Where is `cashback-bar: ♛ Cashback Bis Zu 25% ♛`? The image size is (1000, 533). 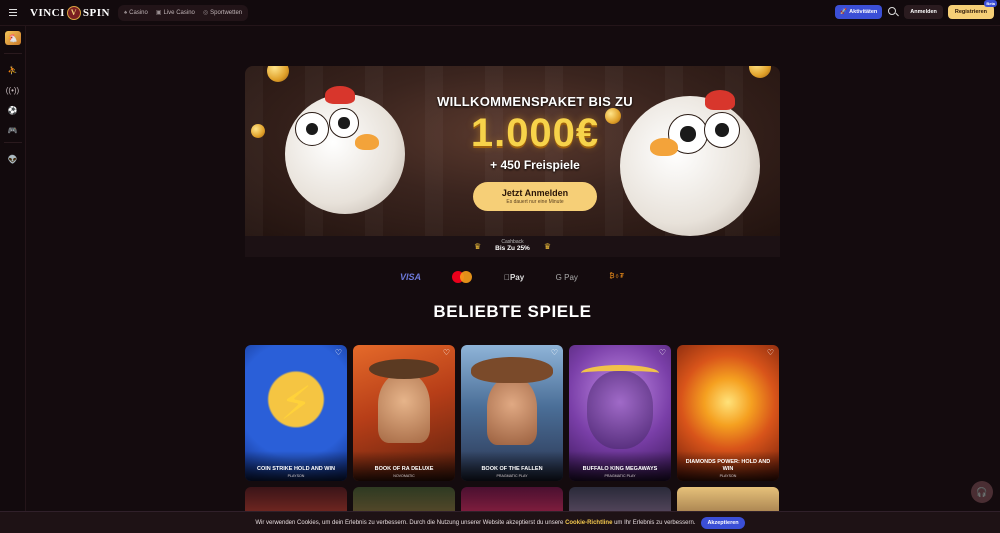
cashback-bar: ♛ Cashback Bis Zu 25% ♛ is located at coordinates (512, 246).